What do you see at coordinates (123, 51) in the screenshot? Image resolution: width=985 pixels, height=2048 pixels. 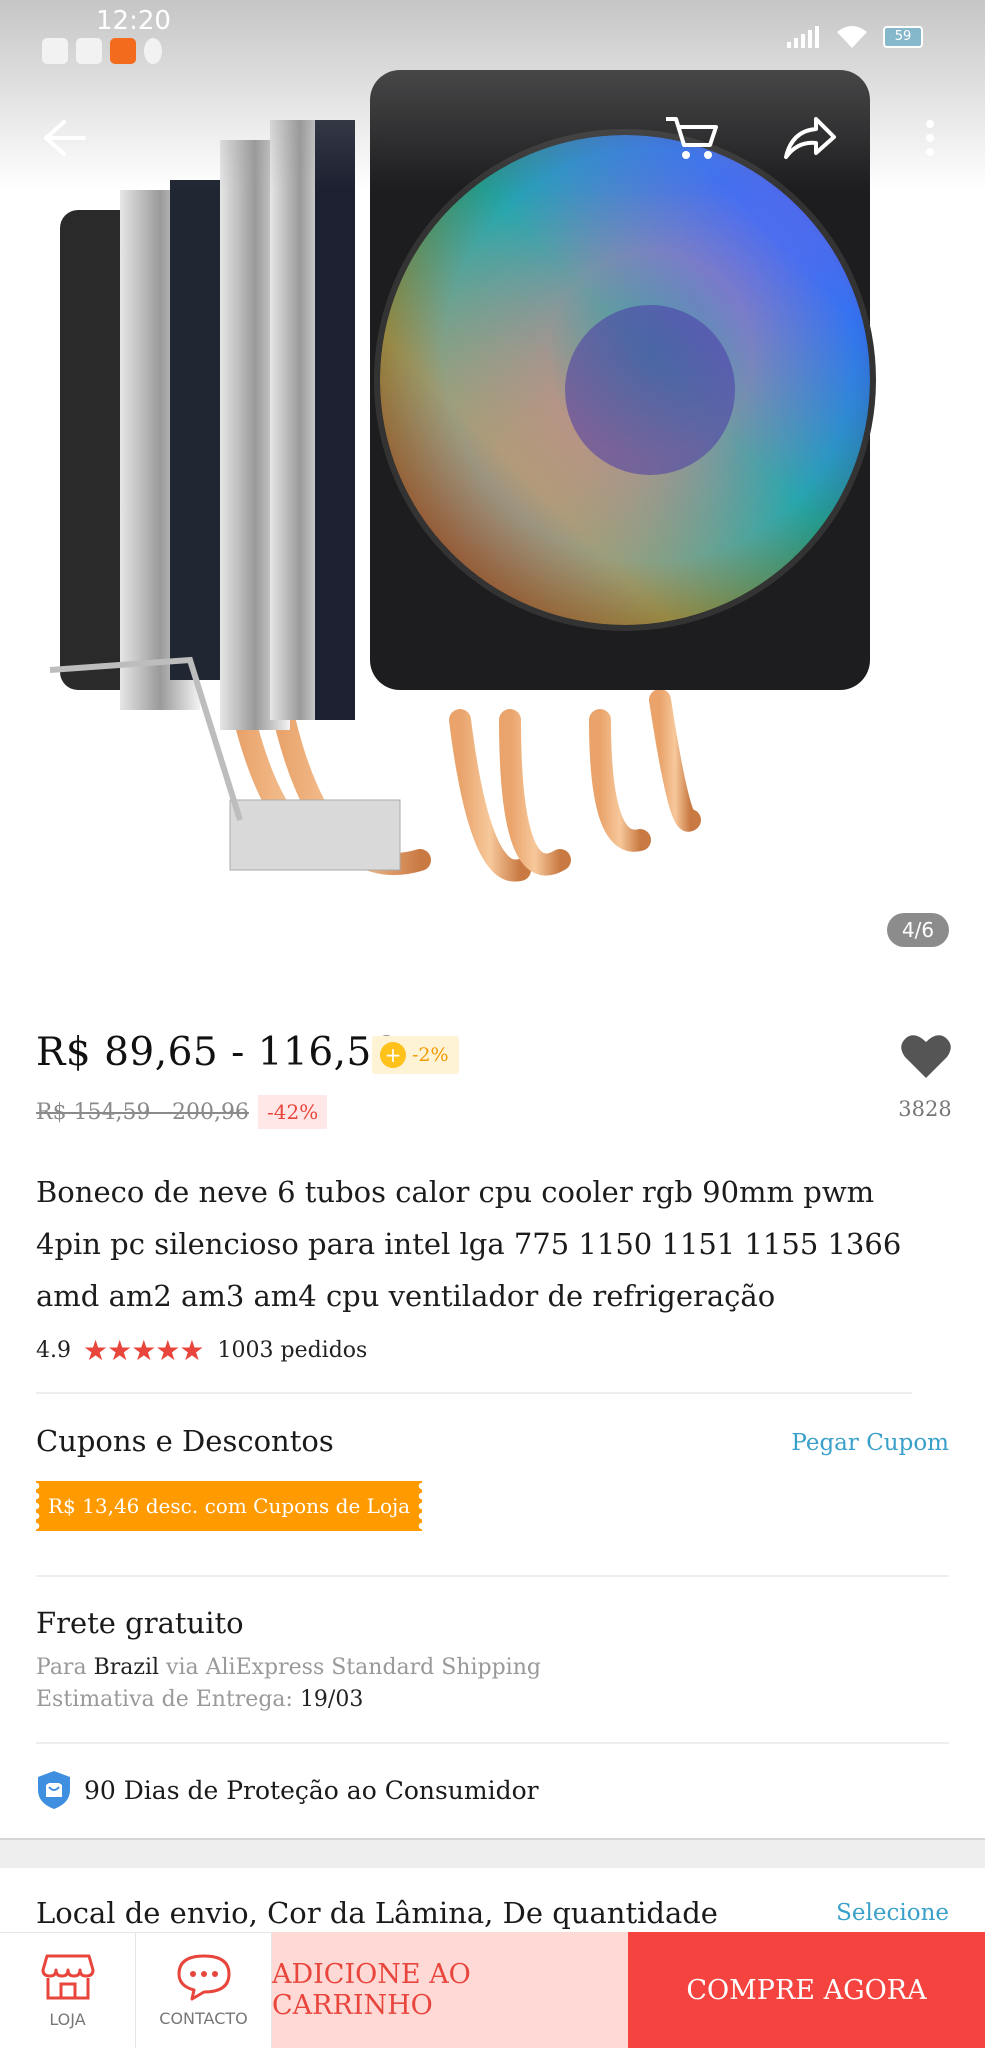 I see `app-notification-icon` at bounding box center [123, 51].